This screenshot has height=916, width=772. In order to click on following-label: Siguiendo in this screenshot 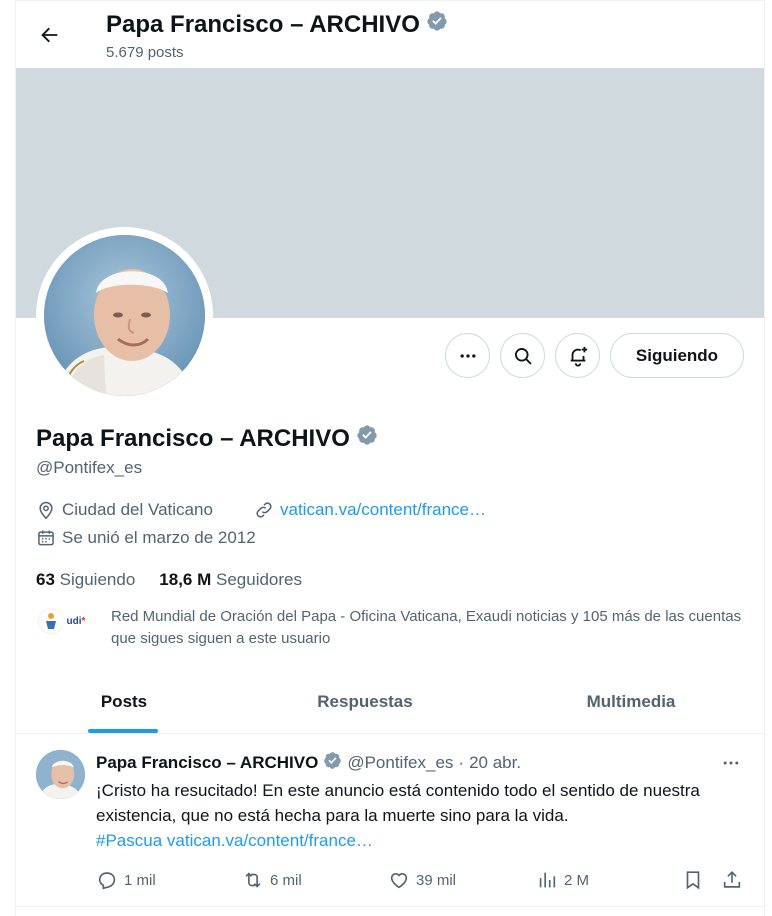, I will do `click(97, 579)`.